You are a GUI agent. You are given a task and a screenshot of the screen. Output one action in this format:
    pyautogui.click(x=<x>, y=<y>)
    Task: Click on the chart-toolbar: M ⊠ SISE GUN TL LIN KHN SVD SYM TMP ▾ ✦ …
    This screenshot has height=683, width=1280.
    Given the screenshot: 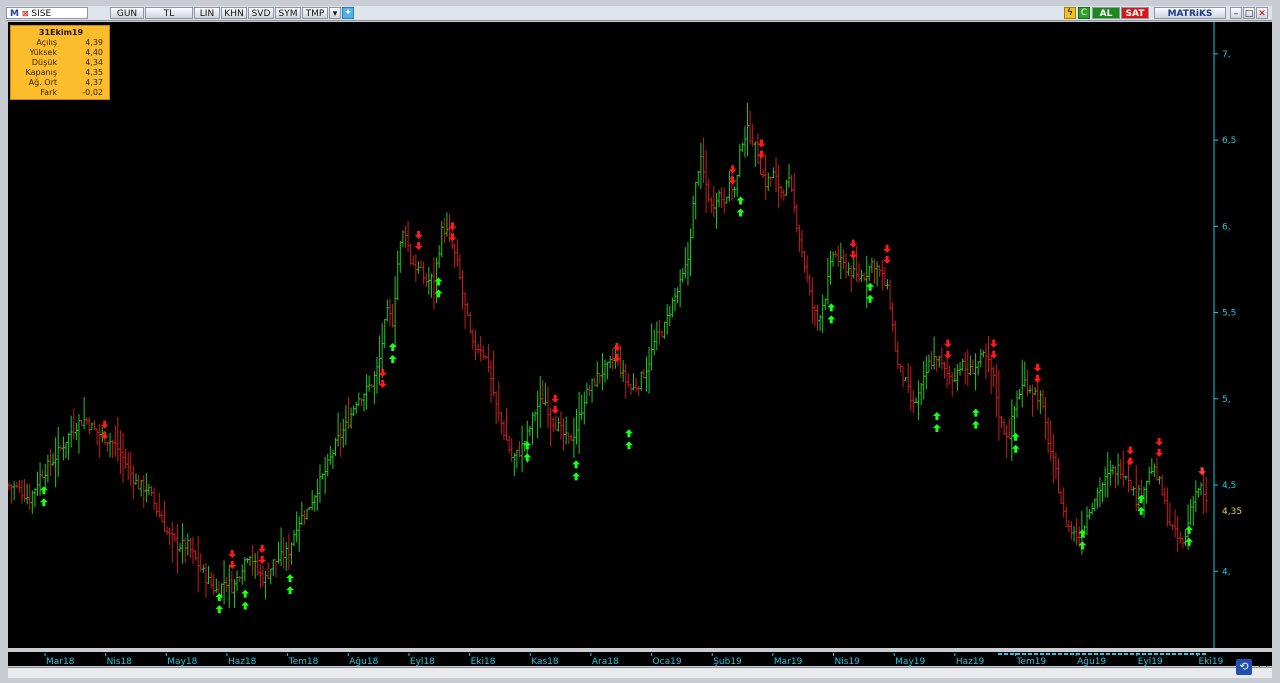 What is the action you would take?
    pyautogui.click(x=639, y=13)
    